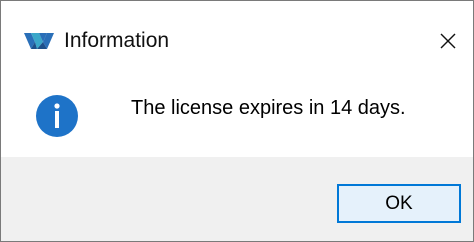 This screenshot has width=474, height=242. Describe the element at coordinates (39, 41) in the screenshot. I see `gowin-logo-icon` at that location.